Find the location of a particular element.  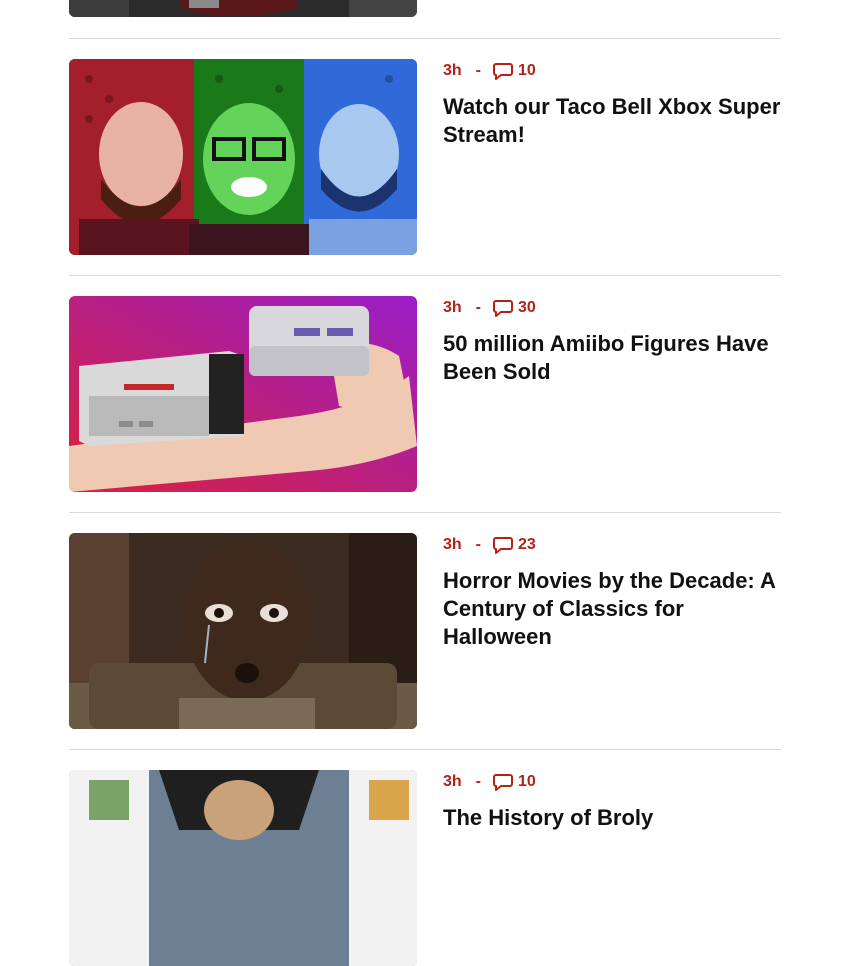

anime-fighters-thumbnail-icon is located at coordinates (243, 868).